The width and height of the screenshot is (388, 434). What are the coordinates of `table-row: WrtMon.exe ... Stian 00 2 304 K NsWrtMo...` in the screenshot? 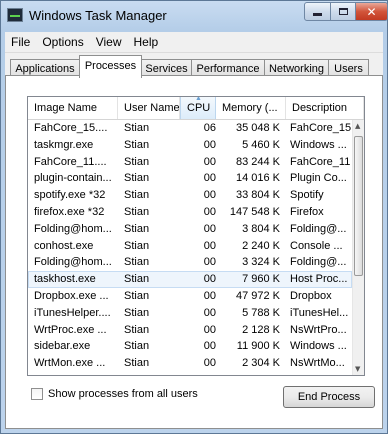 It's located at (190, 363).